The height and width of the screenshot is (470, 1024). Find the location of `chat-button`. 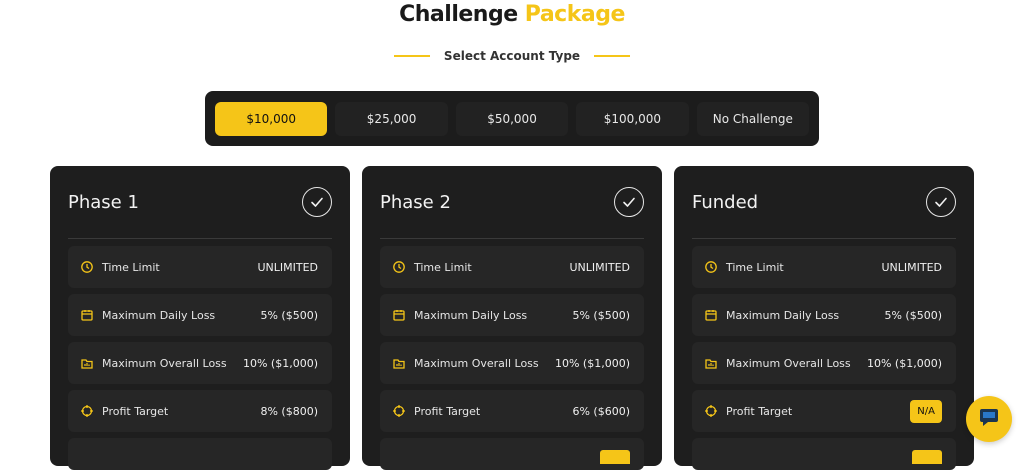

chat-button is located at coordinates (989, 419).